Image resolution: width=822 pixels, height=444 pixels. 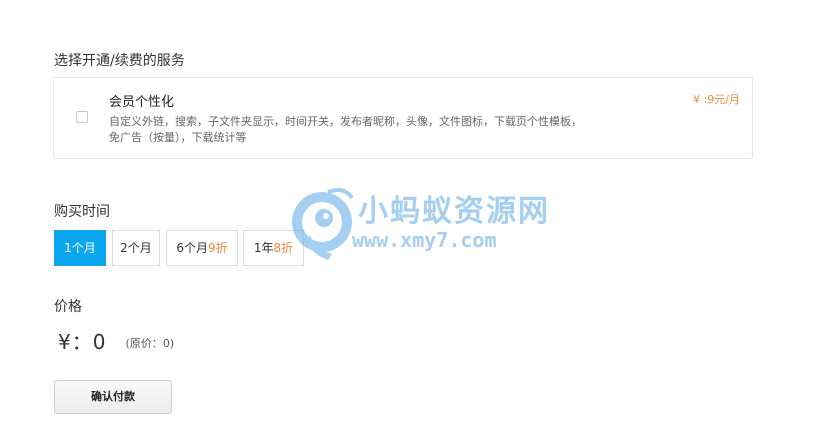 What do you see at coordinates (263, 248) in the screenshot?
I see `duration-label: 1年` at bounding box center [263, 248].